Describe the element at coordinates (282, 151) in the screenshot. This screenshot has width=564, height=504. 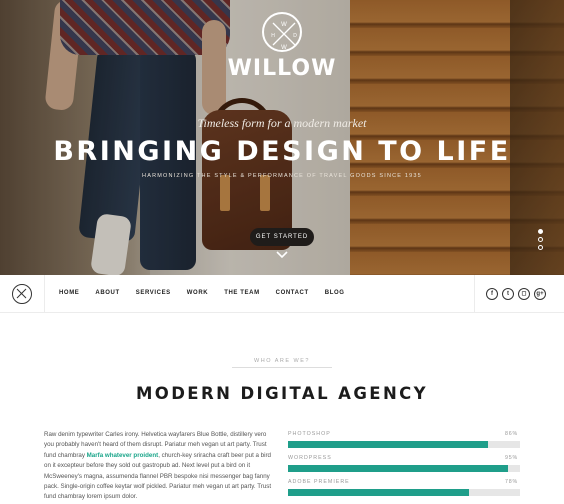
I see `hero-headline: BRINGING DESIGN TO LIFE` at that location.